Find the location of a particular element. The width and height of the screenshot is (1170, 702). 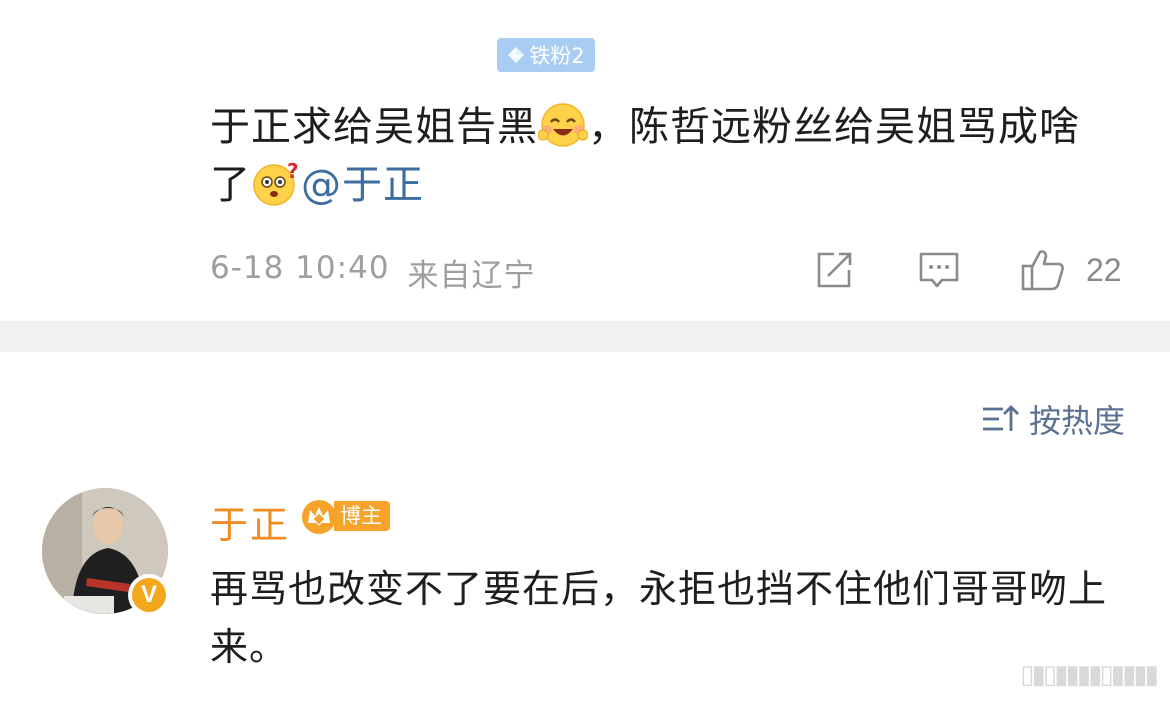

reply-author-name: 于正 is located at coordinates (250, 521).